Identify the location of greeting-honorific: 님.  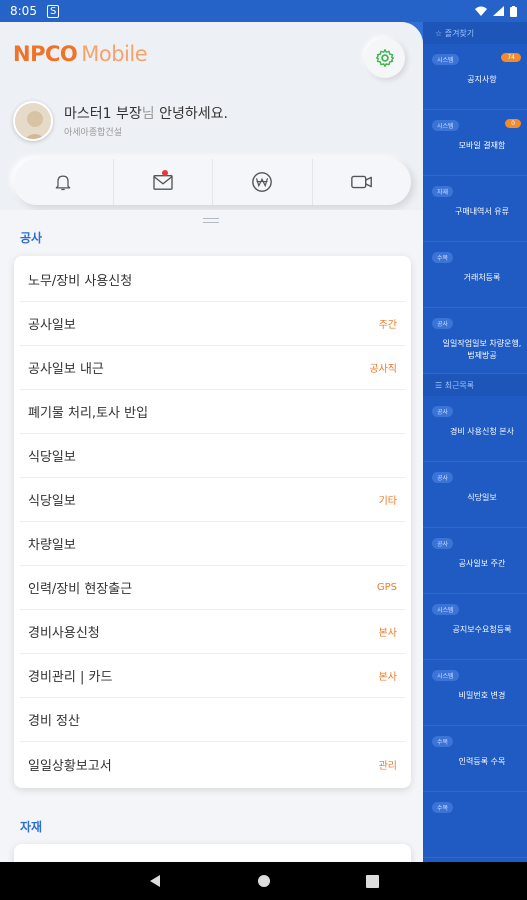
(148, 114).